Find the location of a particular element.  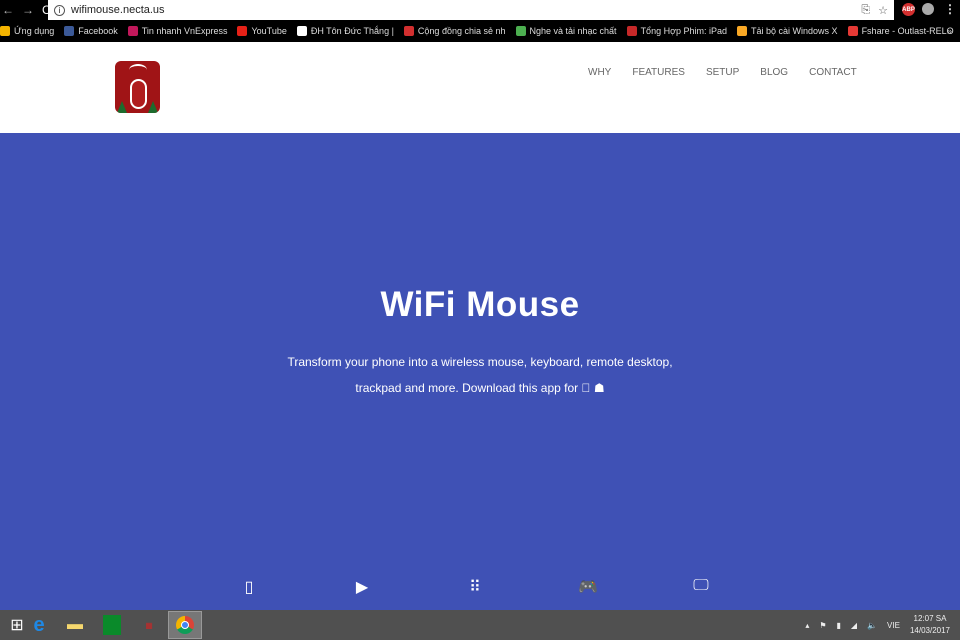

bookmark-item: Tổng Hợp Phim: iPad is located at coordinates (677, 31).